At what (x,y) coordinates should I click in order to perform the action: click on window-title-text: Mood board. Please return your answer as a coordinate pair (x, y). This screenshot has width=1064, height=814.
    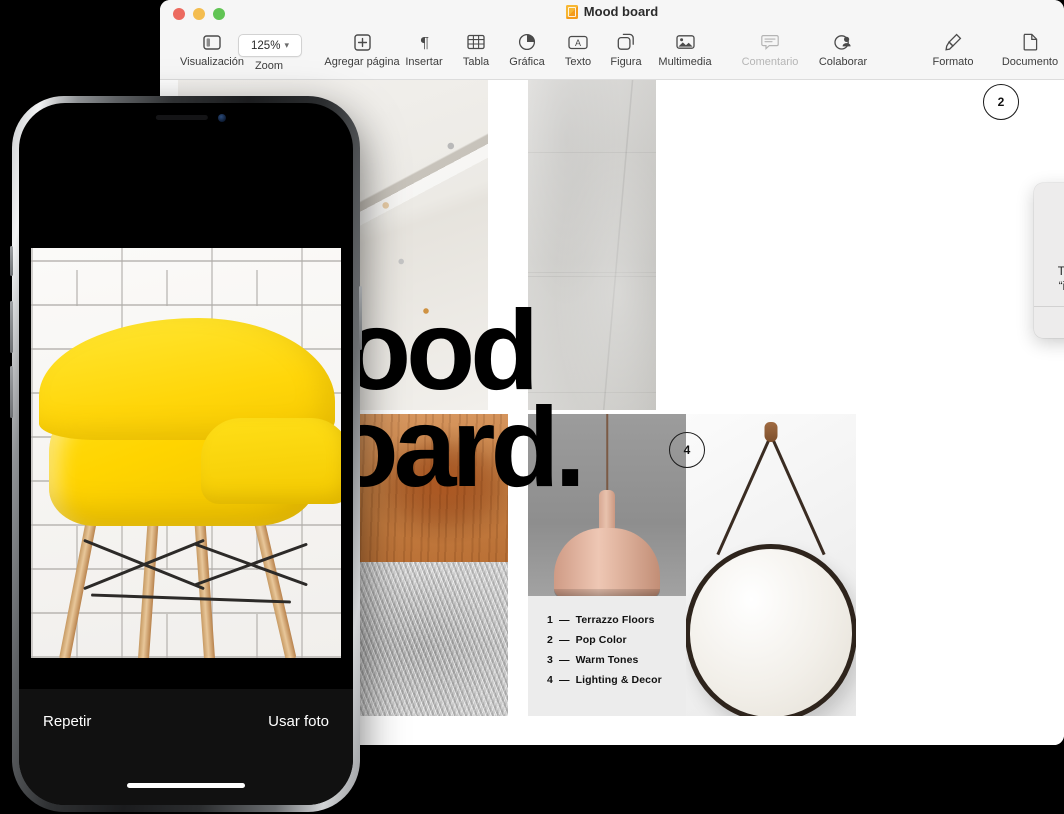
    Looking at the image, I should click on (621, 11).